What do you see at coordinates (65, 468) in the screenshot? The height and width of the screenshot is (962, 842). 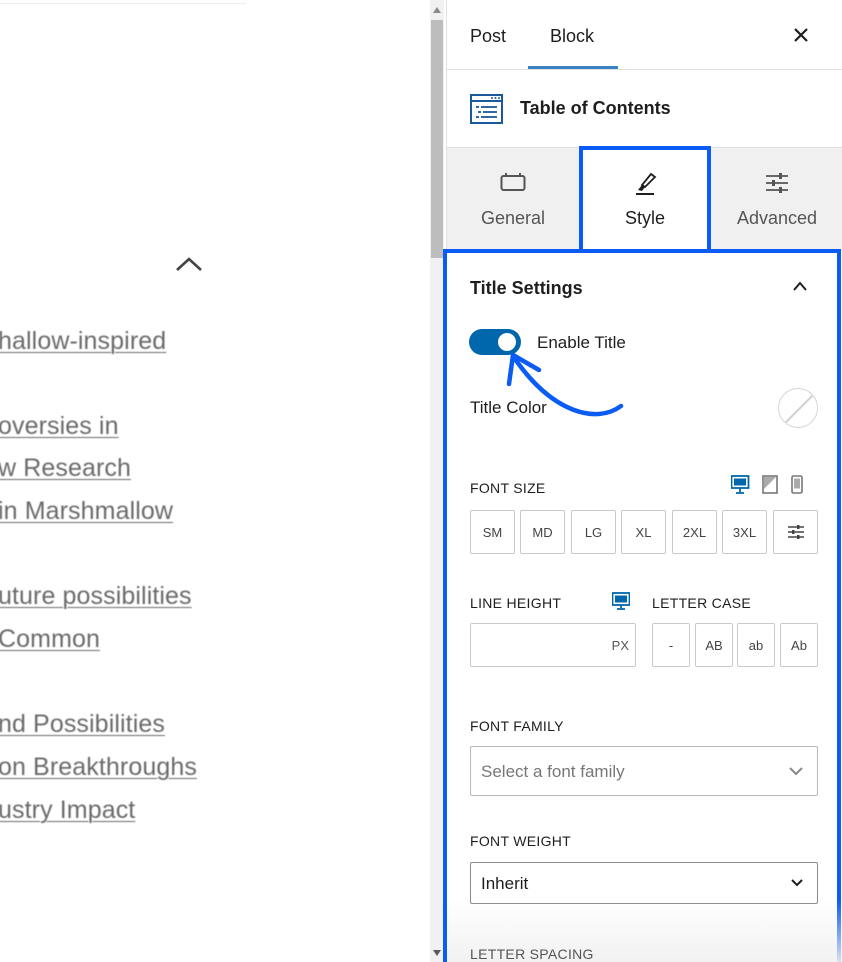 I see `toc-link: w Research` at bounding box center [65, 468].